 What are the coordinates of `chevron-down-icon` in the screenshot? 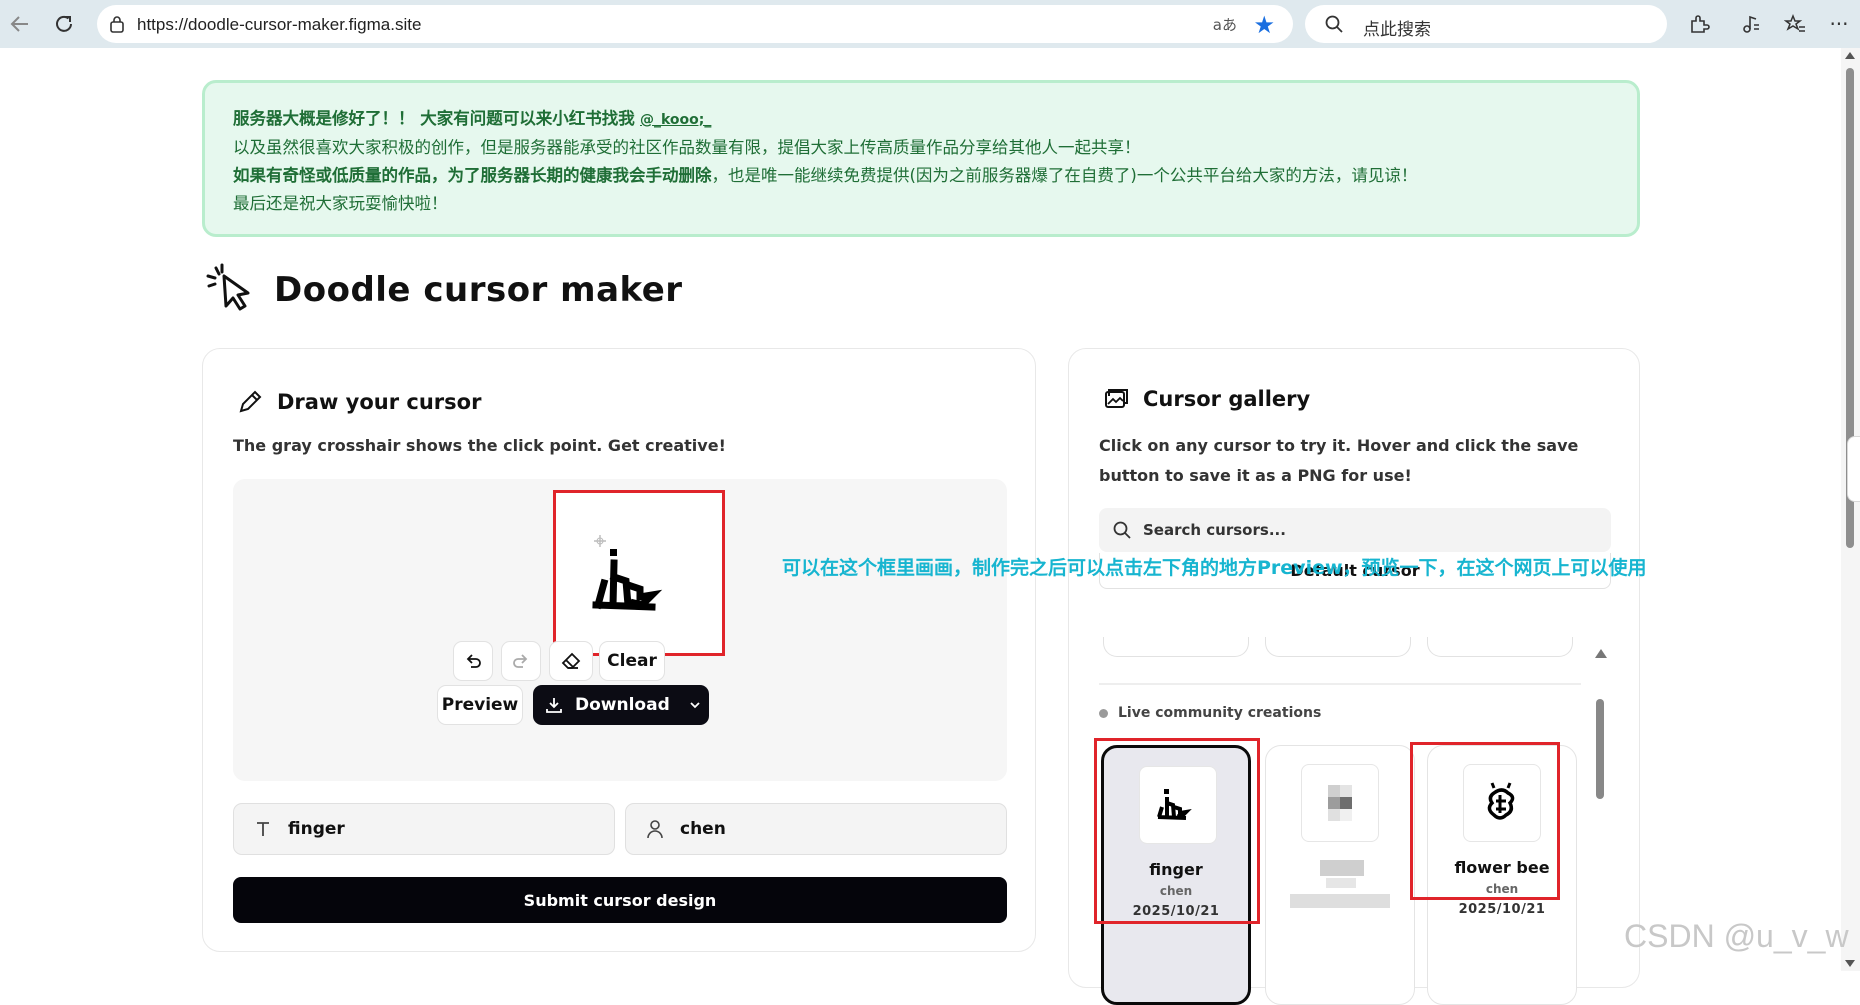 It's located at (695, 705).